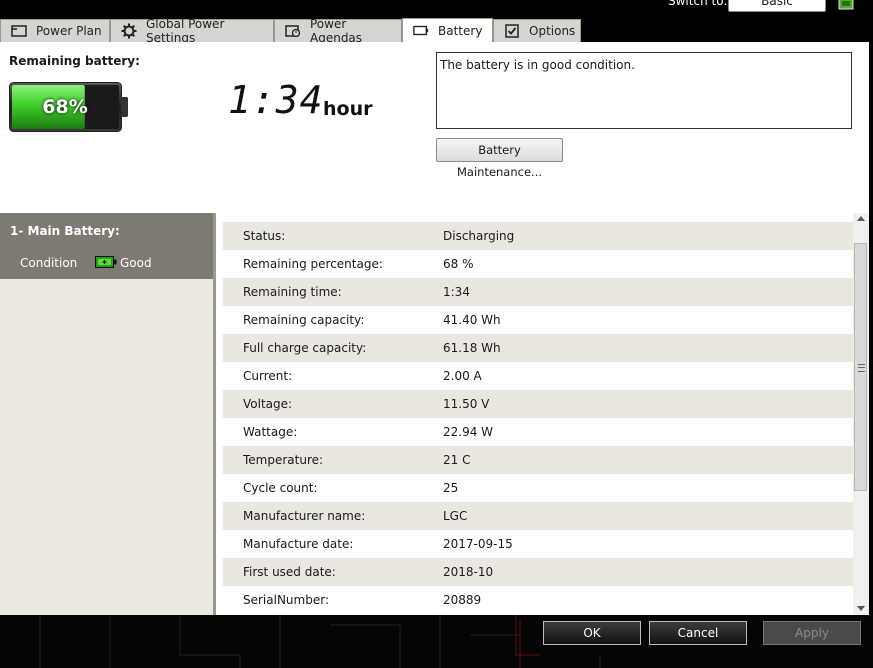 The height and width of the screenshot is (668, 873). What do you see at coordinates (313, 264) in the screenshot?
I see `row-label: Remaining percentage:` at bounding box center [313, 264].